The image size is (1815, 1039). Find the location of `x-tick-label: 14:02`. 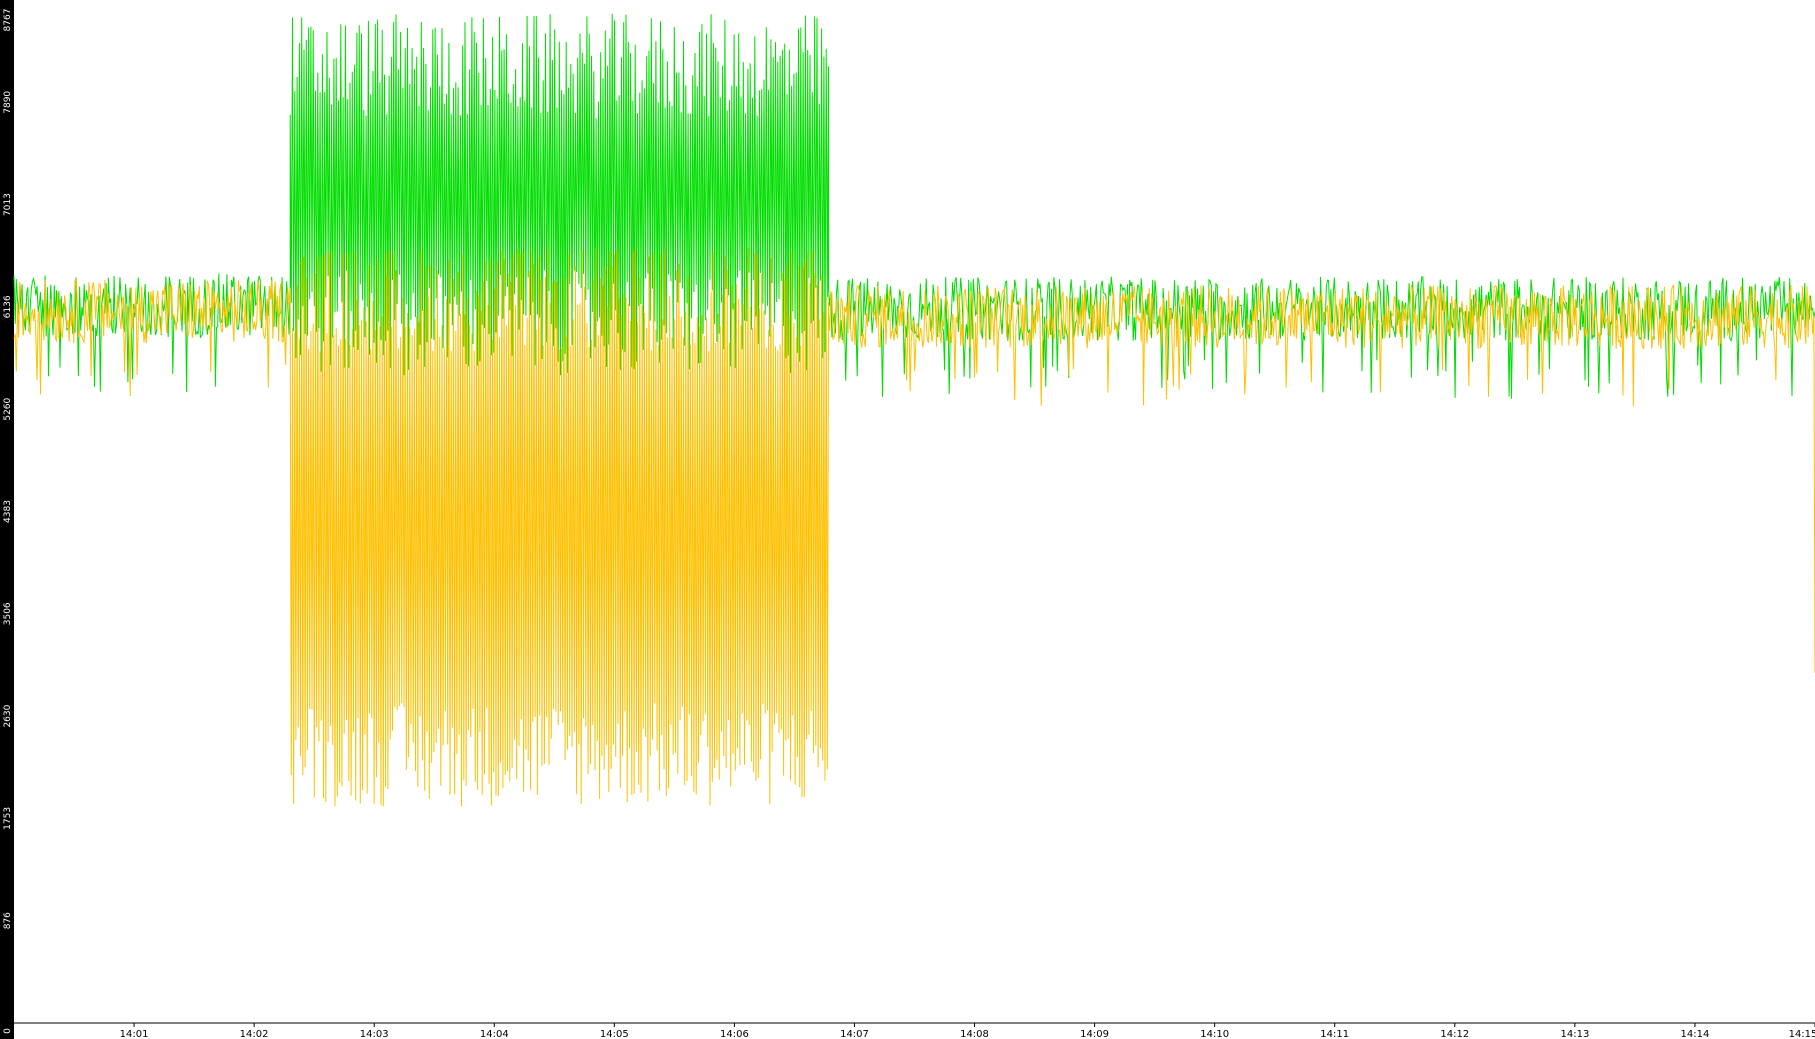

x-tick-label: 14:02 is located at coordinates (254, 1034).